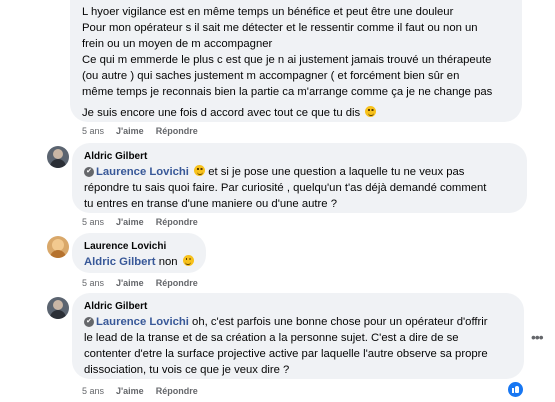  Describe the element at coordinates (515, 389) in the screenshot. I see `thumbs-up-icon` at that location.